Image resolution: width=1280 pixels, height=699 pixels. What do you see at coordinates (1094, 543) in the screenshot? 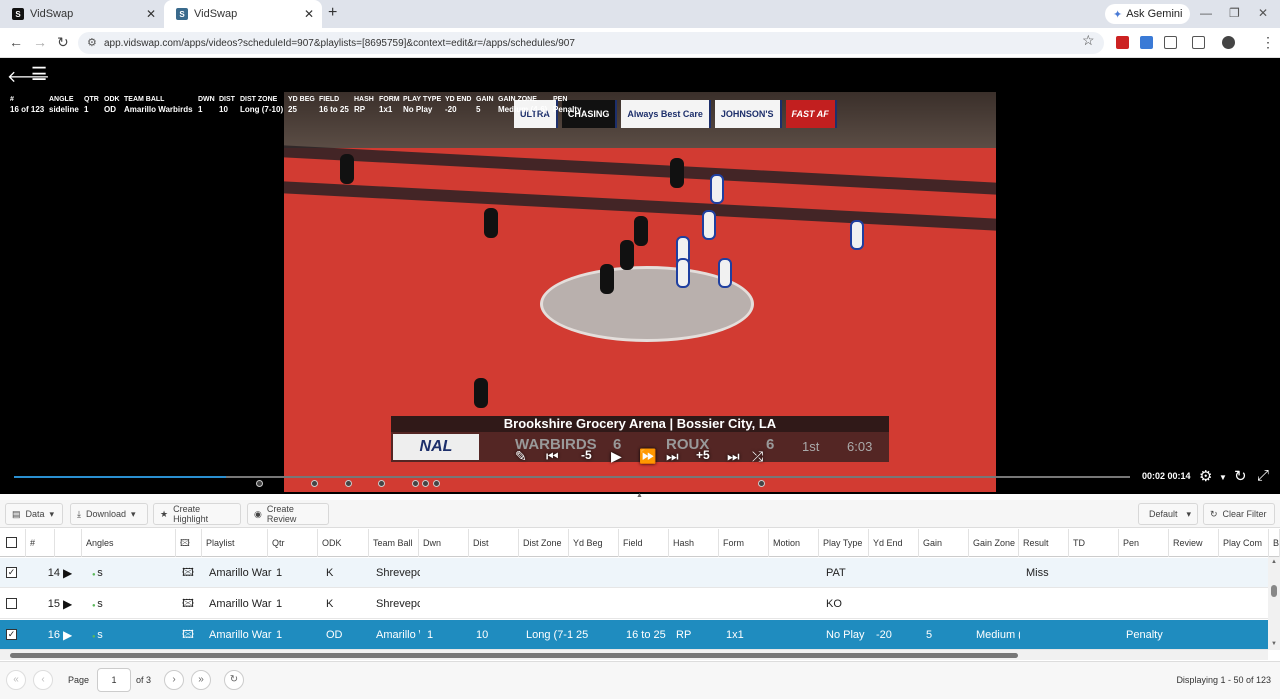
I see `column-header: TD` at bounding box center [1094, 543].